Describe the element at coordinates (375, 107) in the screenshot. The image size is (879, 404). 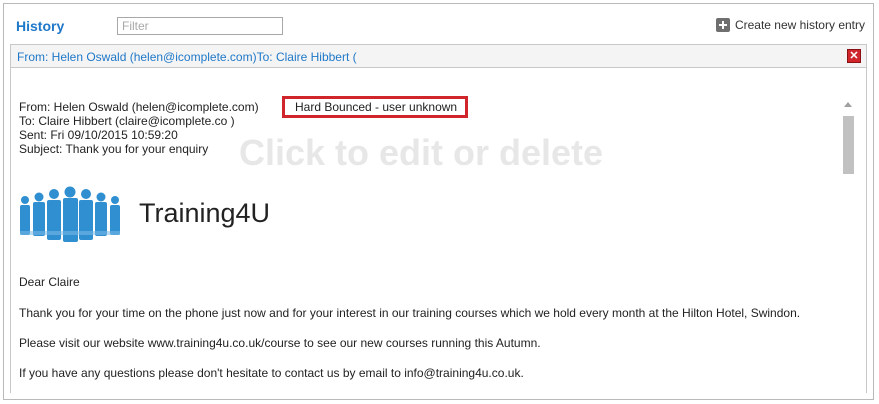
I see `status-badge: Hard Bounced - user unknown` at that location.